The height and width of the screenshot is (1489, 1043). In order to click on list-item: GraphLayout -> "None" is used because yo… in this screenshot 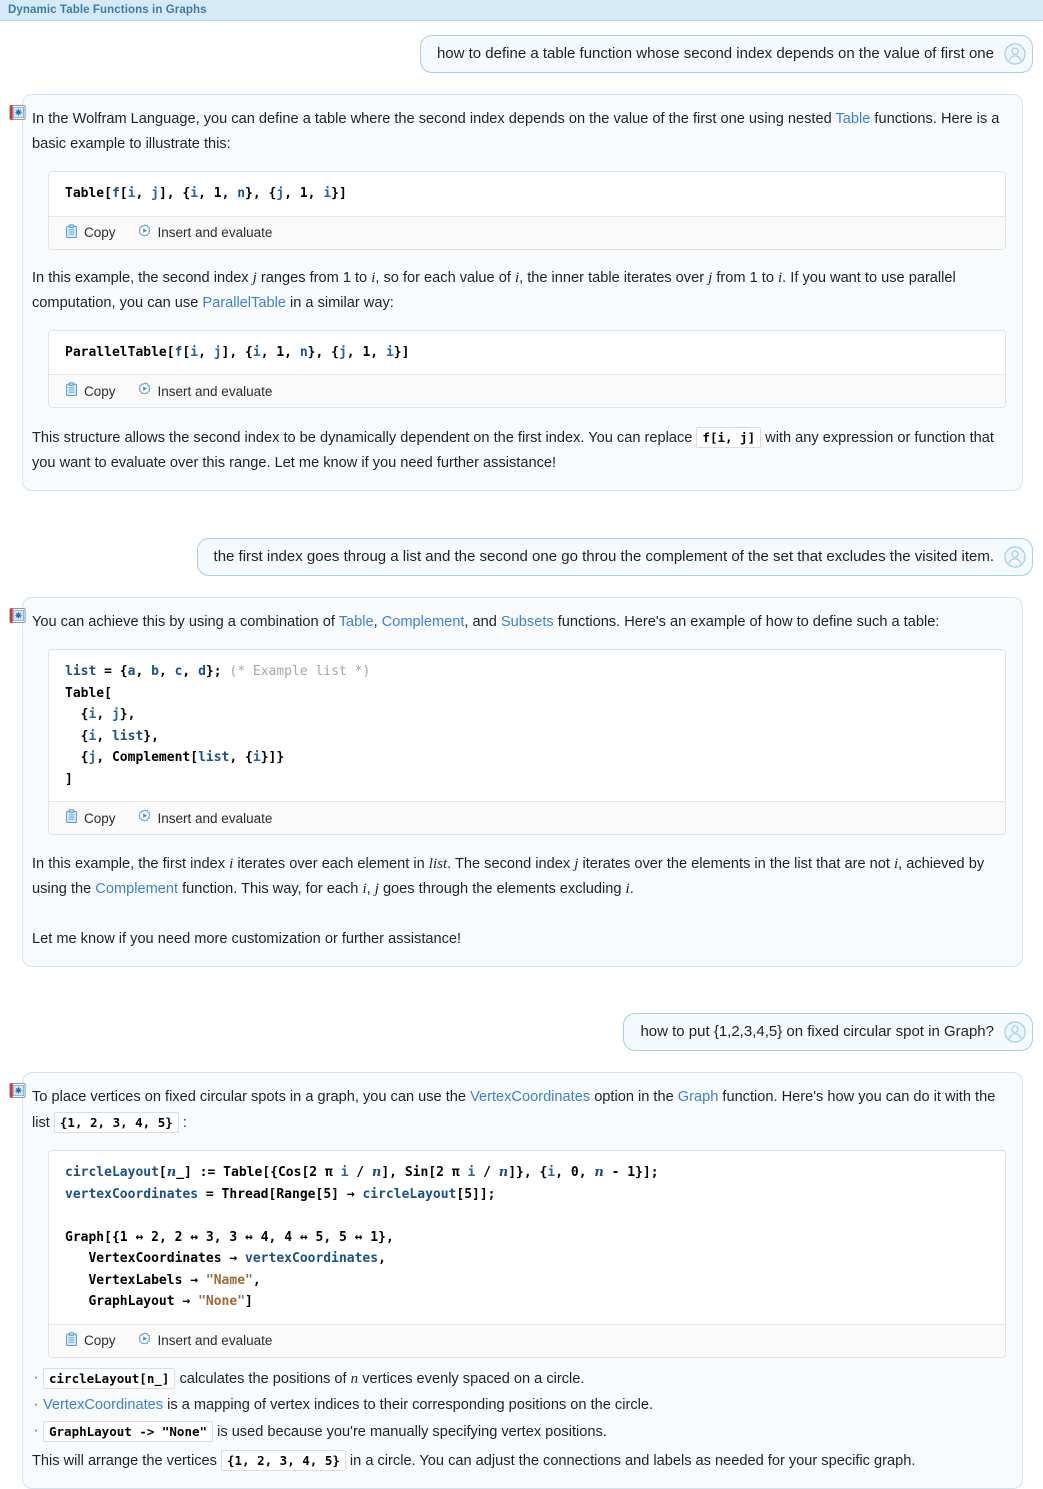, I will do `click(520, 1431)`.